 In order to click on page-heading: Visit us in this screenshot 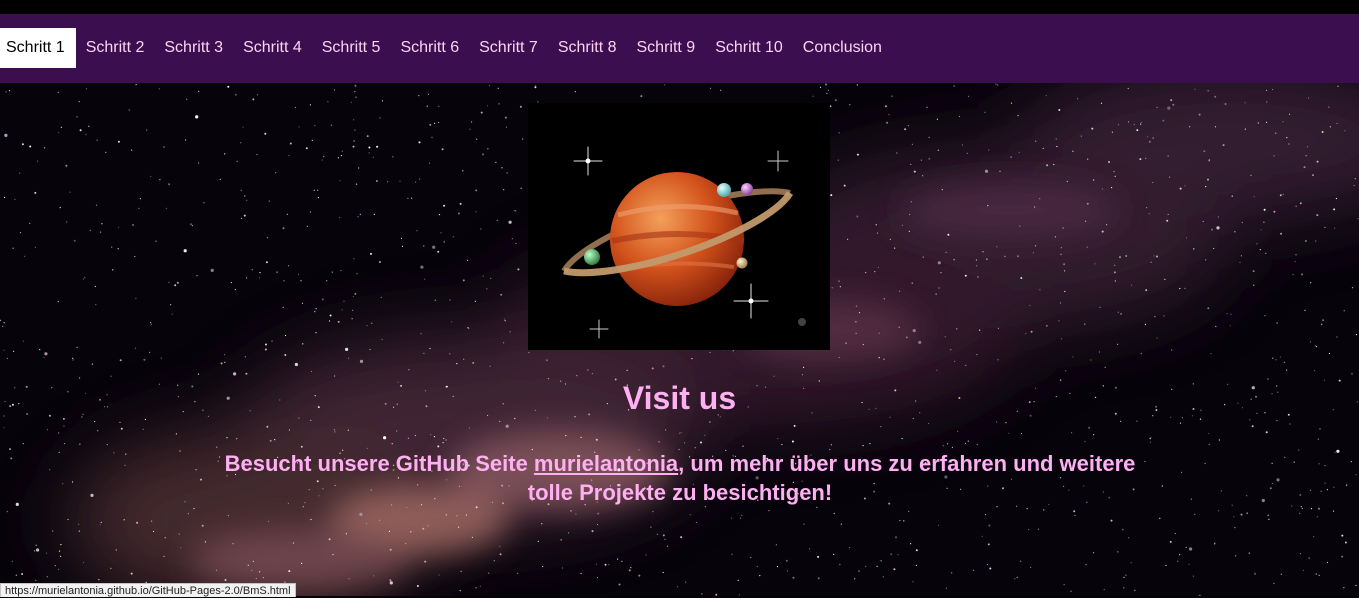, I will do `click(679, 398)`.